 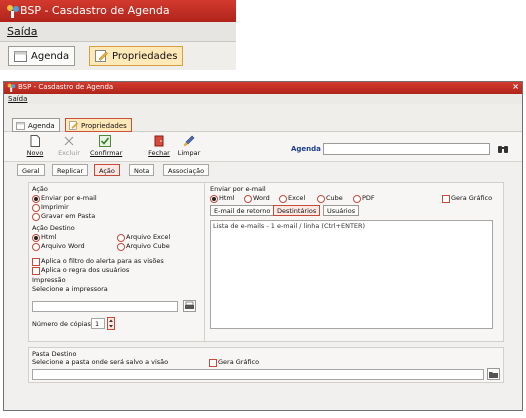 I want to click on radio-email-cube: Cube, so click(x=330, y=198).